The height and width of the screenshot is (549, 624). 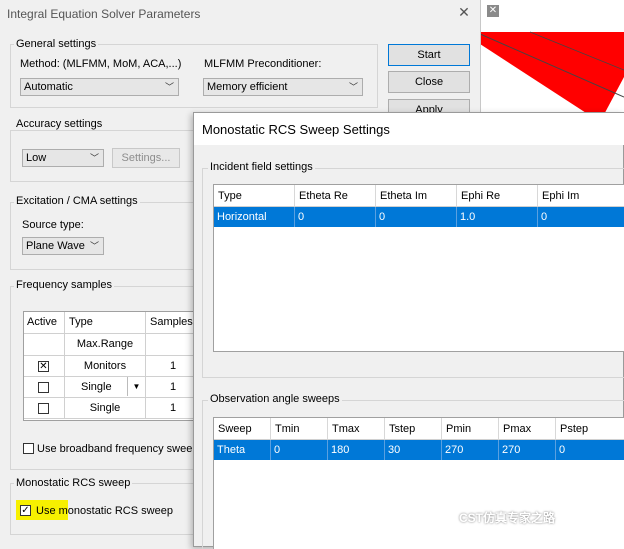 I want to click on apply-button: Apply, so click(x=429, y=106).